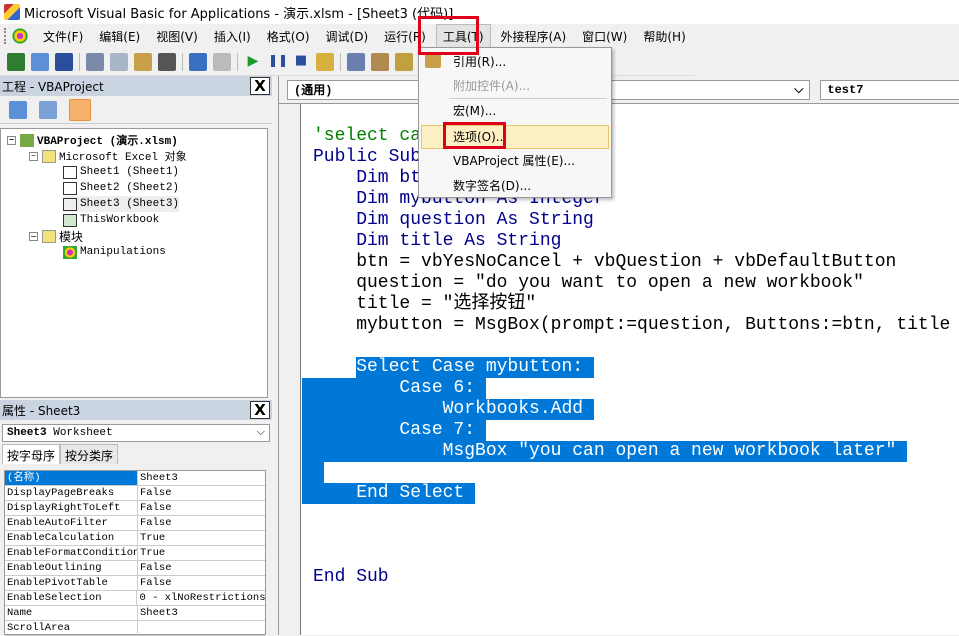 The height and width of the screenshot is (636, 959). I want to click on tree-node-thisworkbook: ThisWorkbook, so click(111, 220).